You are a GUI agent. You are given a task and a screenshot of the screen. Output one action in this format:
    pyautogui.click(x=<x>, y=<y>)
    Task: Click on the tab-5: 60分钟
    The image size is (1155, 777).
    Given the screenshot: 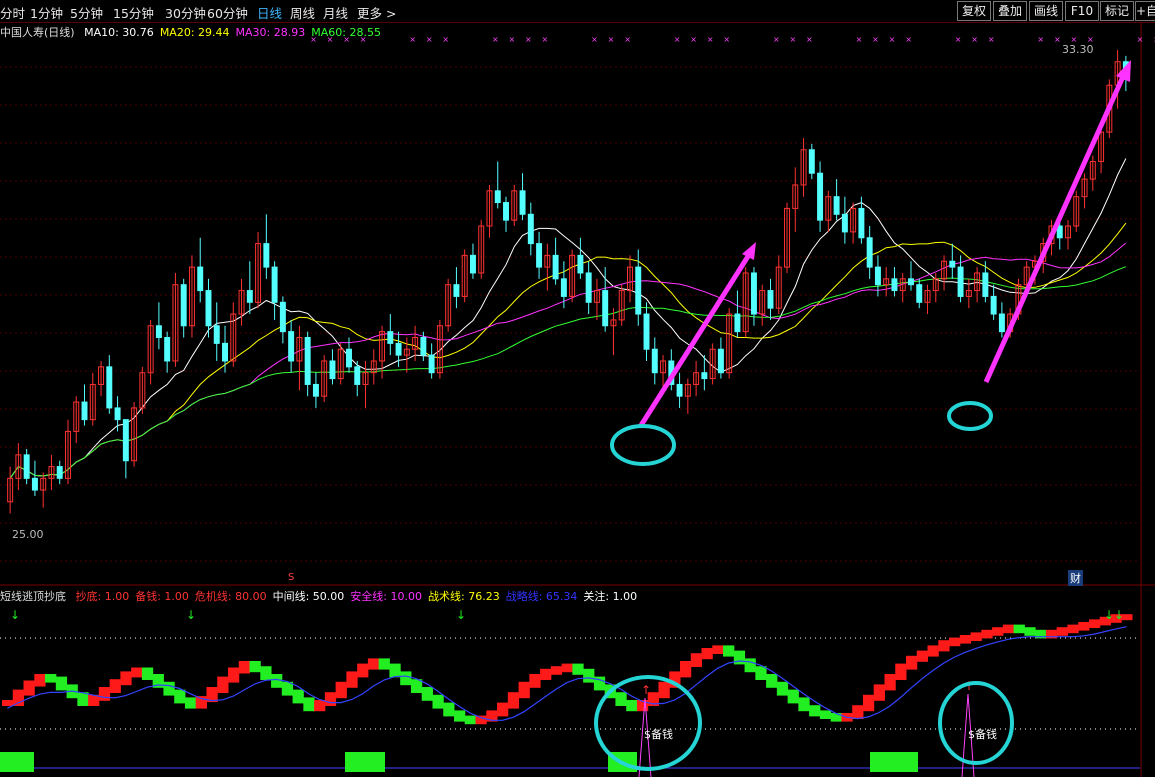 What is the action you would take?
    pyautogui.click(x=227, y=12)
    